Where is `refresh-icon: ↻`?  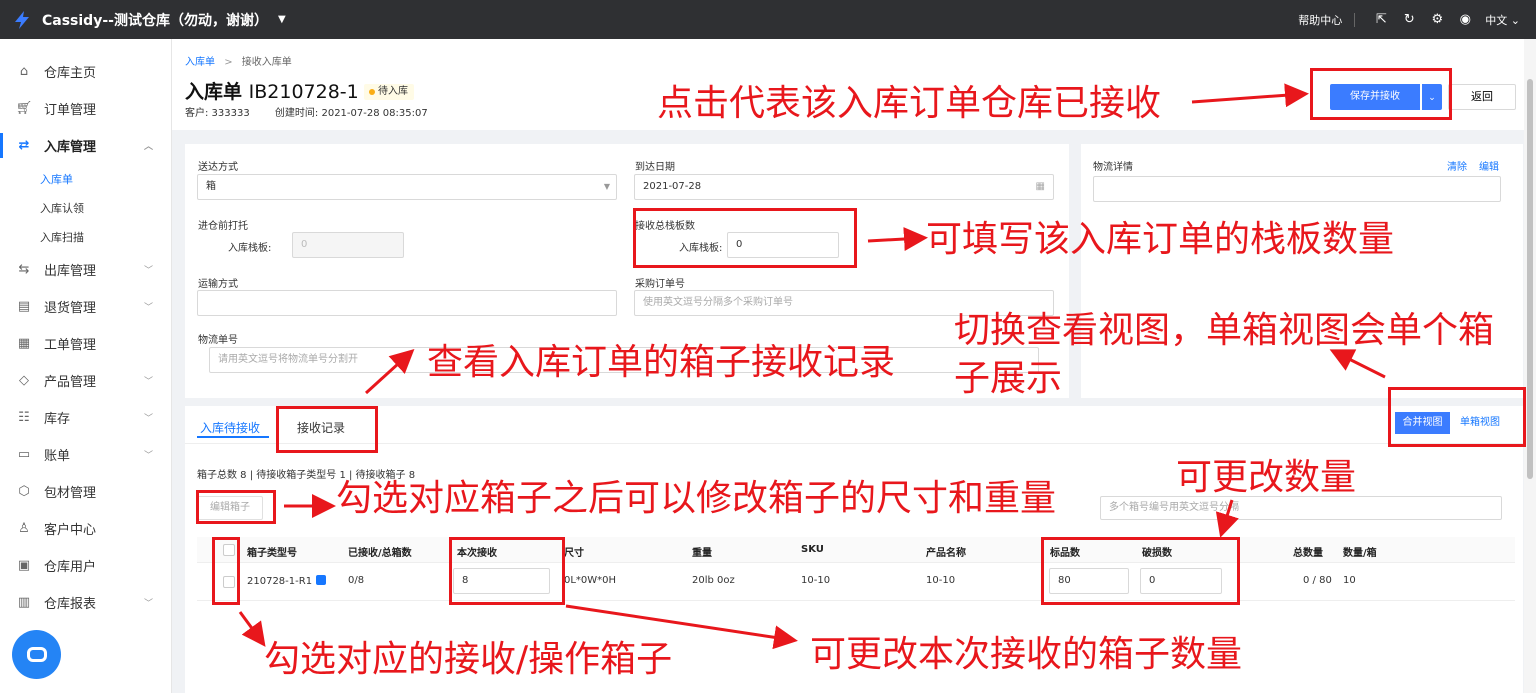
refresh-icon: ↻ is located at coordinates (1409, 19).